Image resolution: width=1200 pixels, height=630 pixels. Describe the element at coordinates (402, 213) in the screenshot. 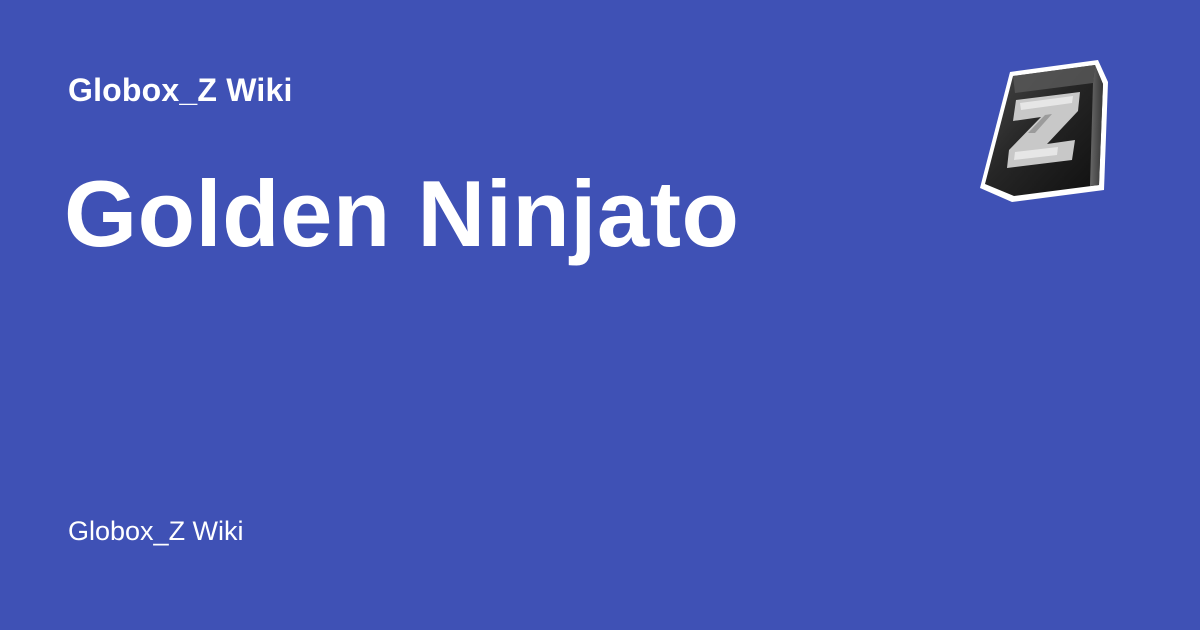

I see `page-title: Golden Ninjato` at that location.